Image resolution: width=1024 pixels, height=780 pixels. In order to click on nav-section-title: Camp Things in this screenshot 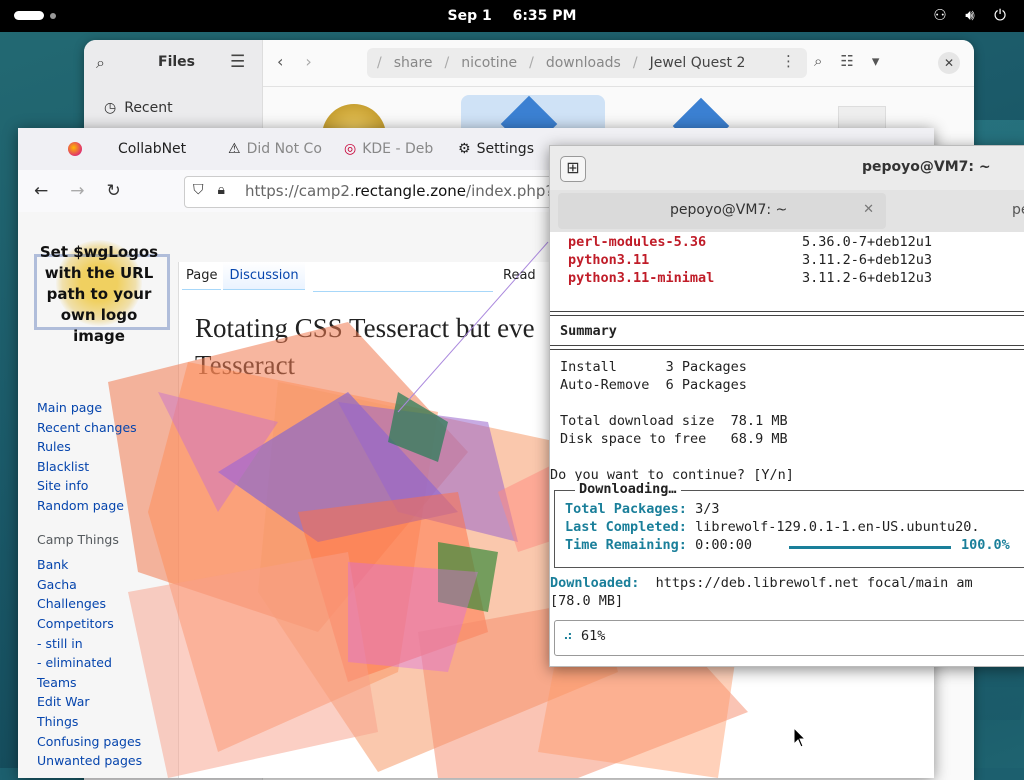, I will do `click(78, 539)`.